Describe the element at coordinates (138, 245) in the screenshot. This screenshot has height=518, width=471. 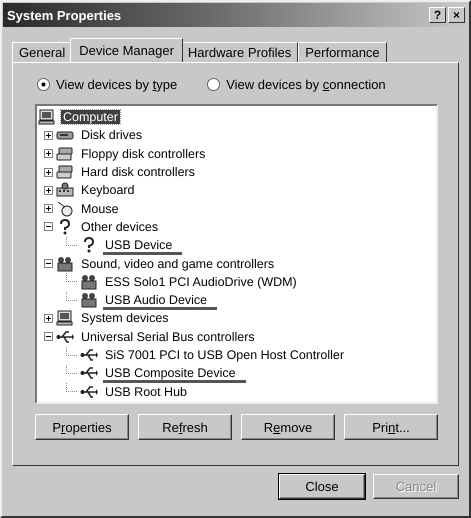
I see `tree-item: USB Device` at that location.